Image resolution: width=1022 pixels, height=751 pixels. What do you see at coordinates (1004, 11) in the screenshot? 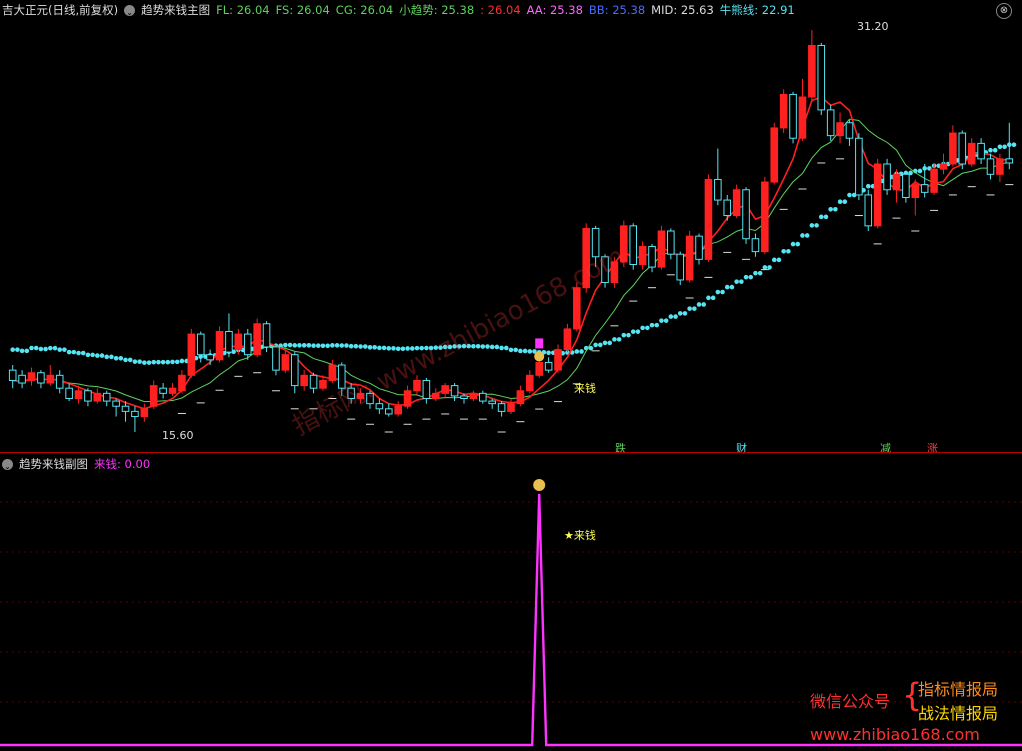
I see `close-icon: ⊗` at bounding box center [1004, 11].